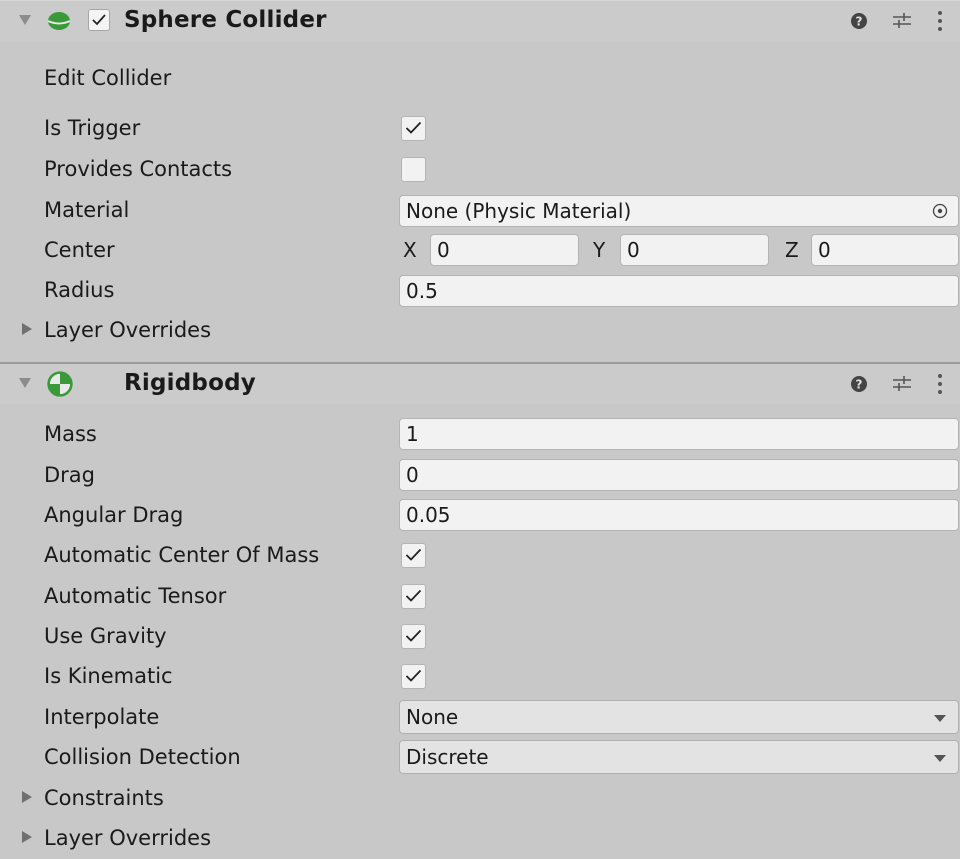 This screenshot has width=960, height=859. I want to click on collider-layer-overrides-foldout: Layer Overrides, so click(127, 330).